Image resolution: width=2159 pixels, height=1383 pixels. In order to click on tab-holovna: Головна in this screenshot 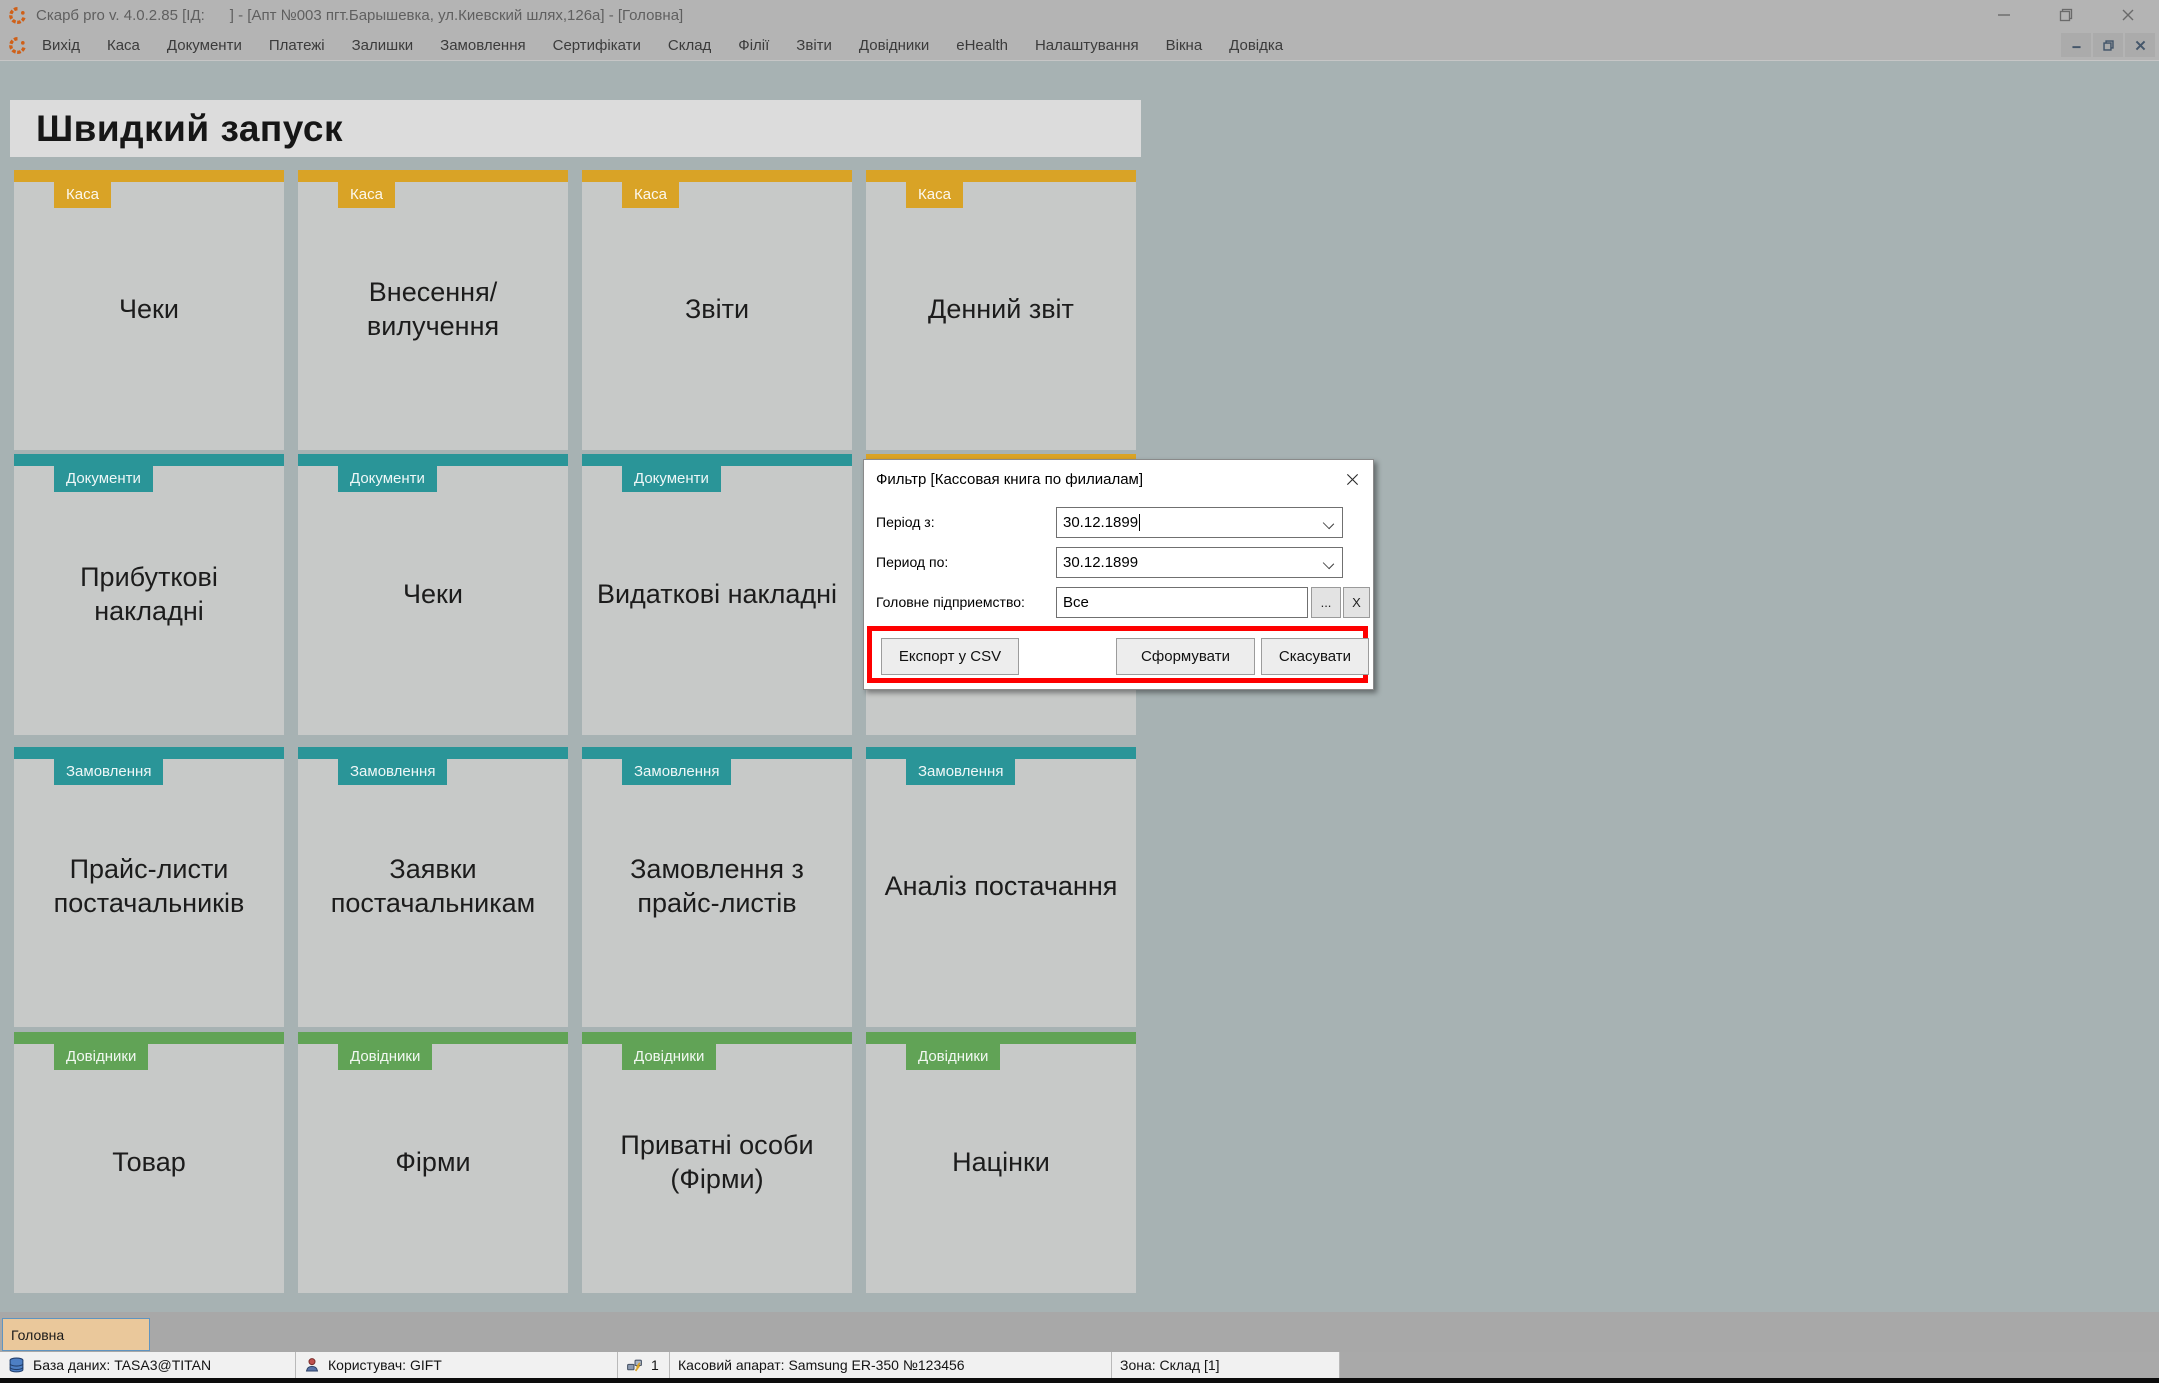, I will do `click(76, 1334)`.